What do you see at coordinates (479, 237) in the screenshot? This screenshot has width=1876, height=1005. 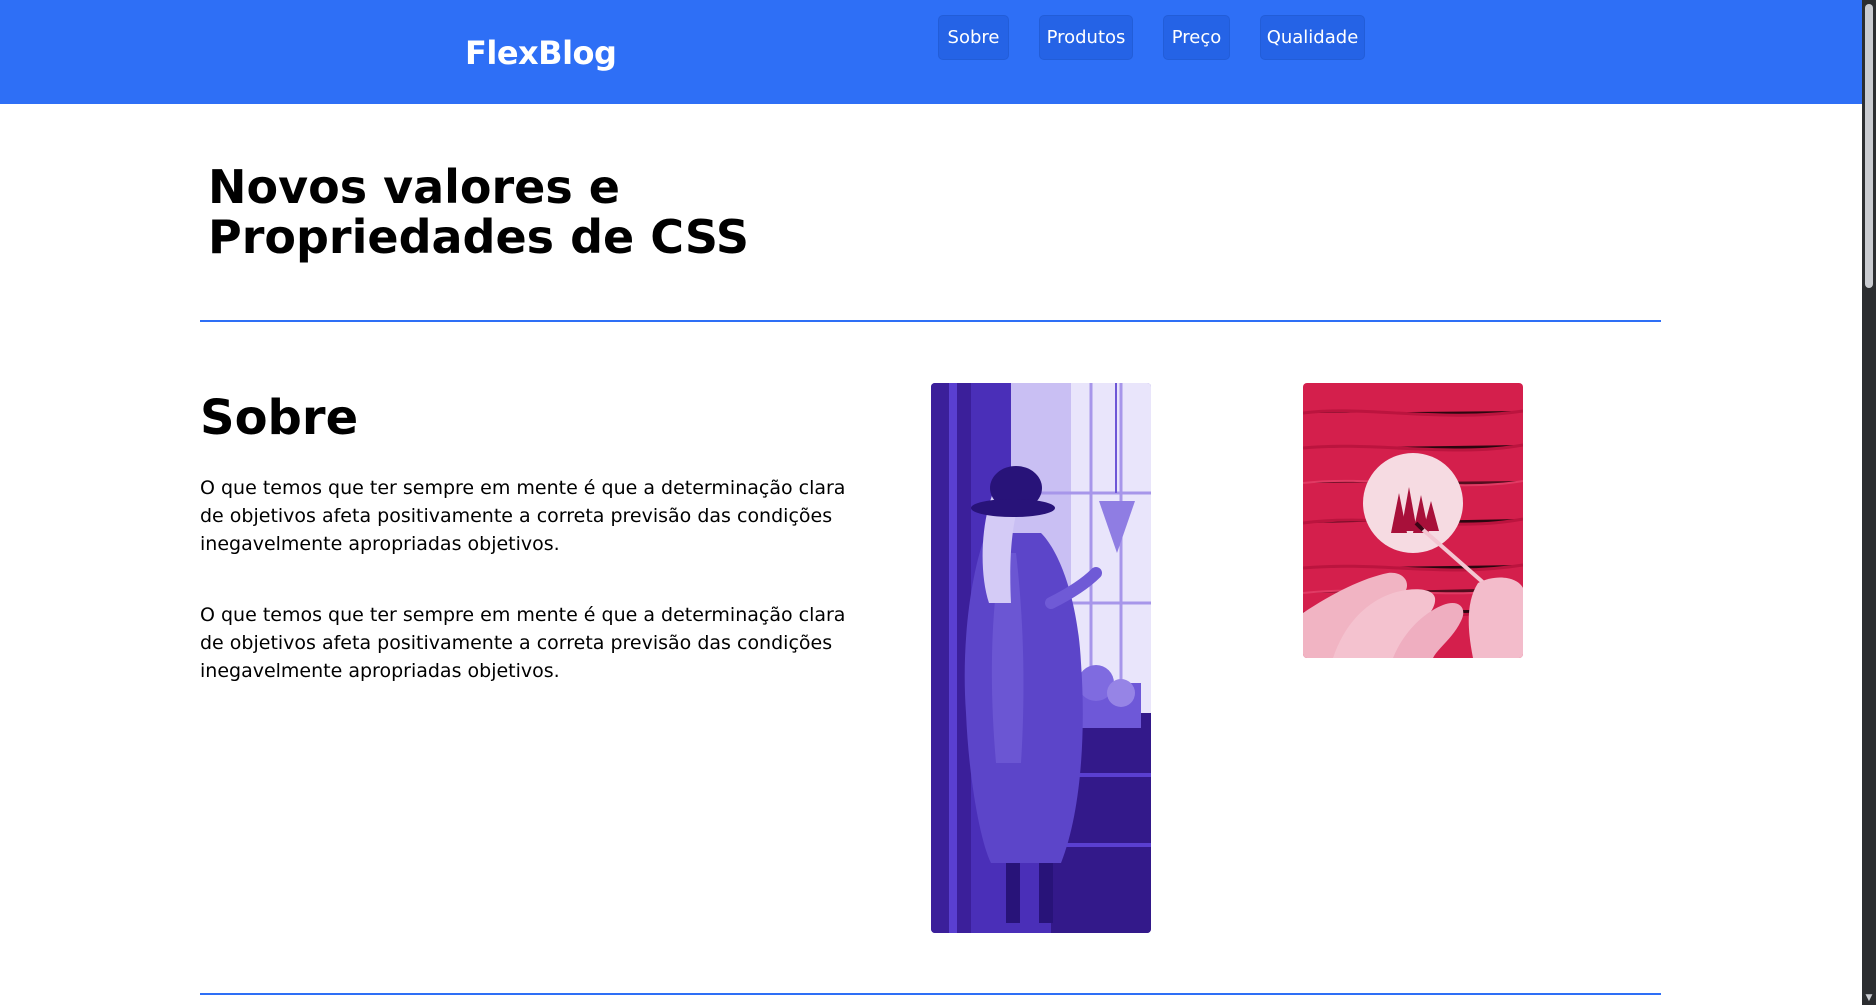 I see `page-title-line-2: Propriedades de CSS` at bounding box center [479, 237].